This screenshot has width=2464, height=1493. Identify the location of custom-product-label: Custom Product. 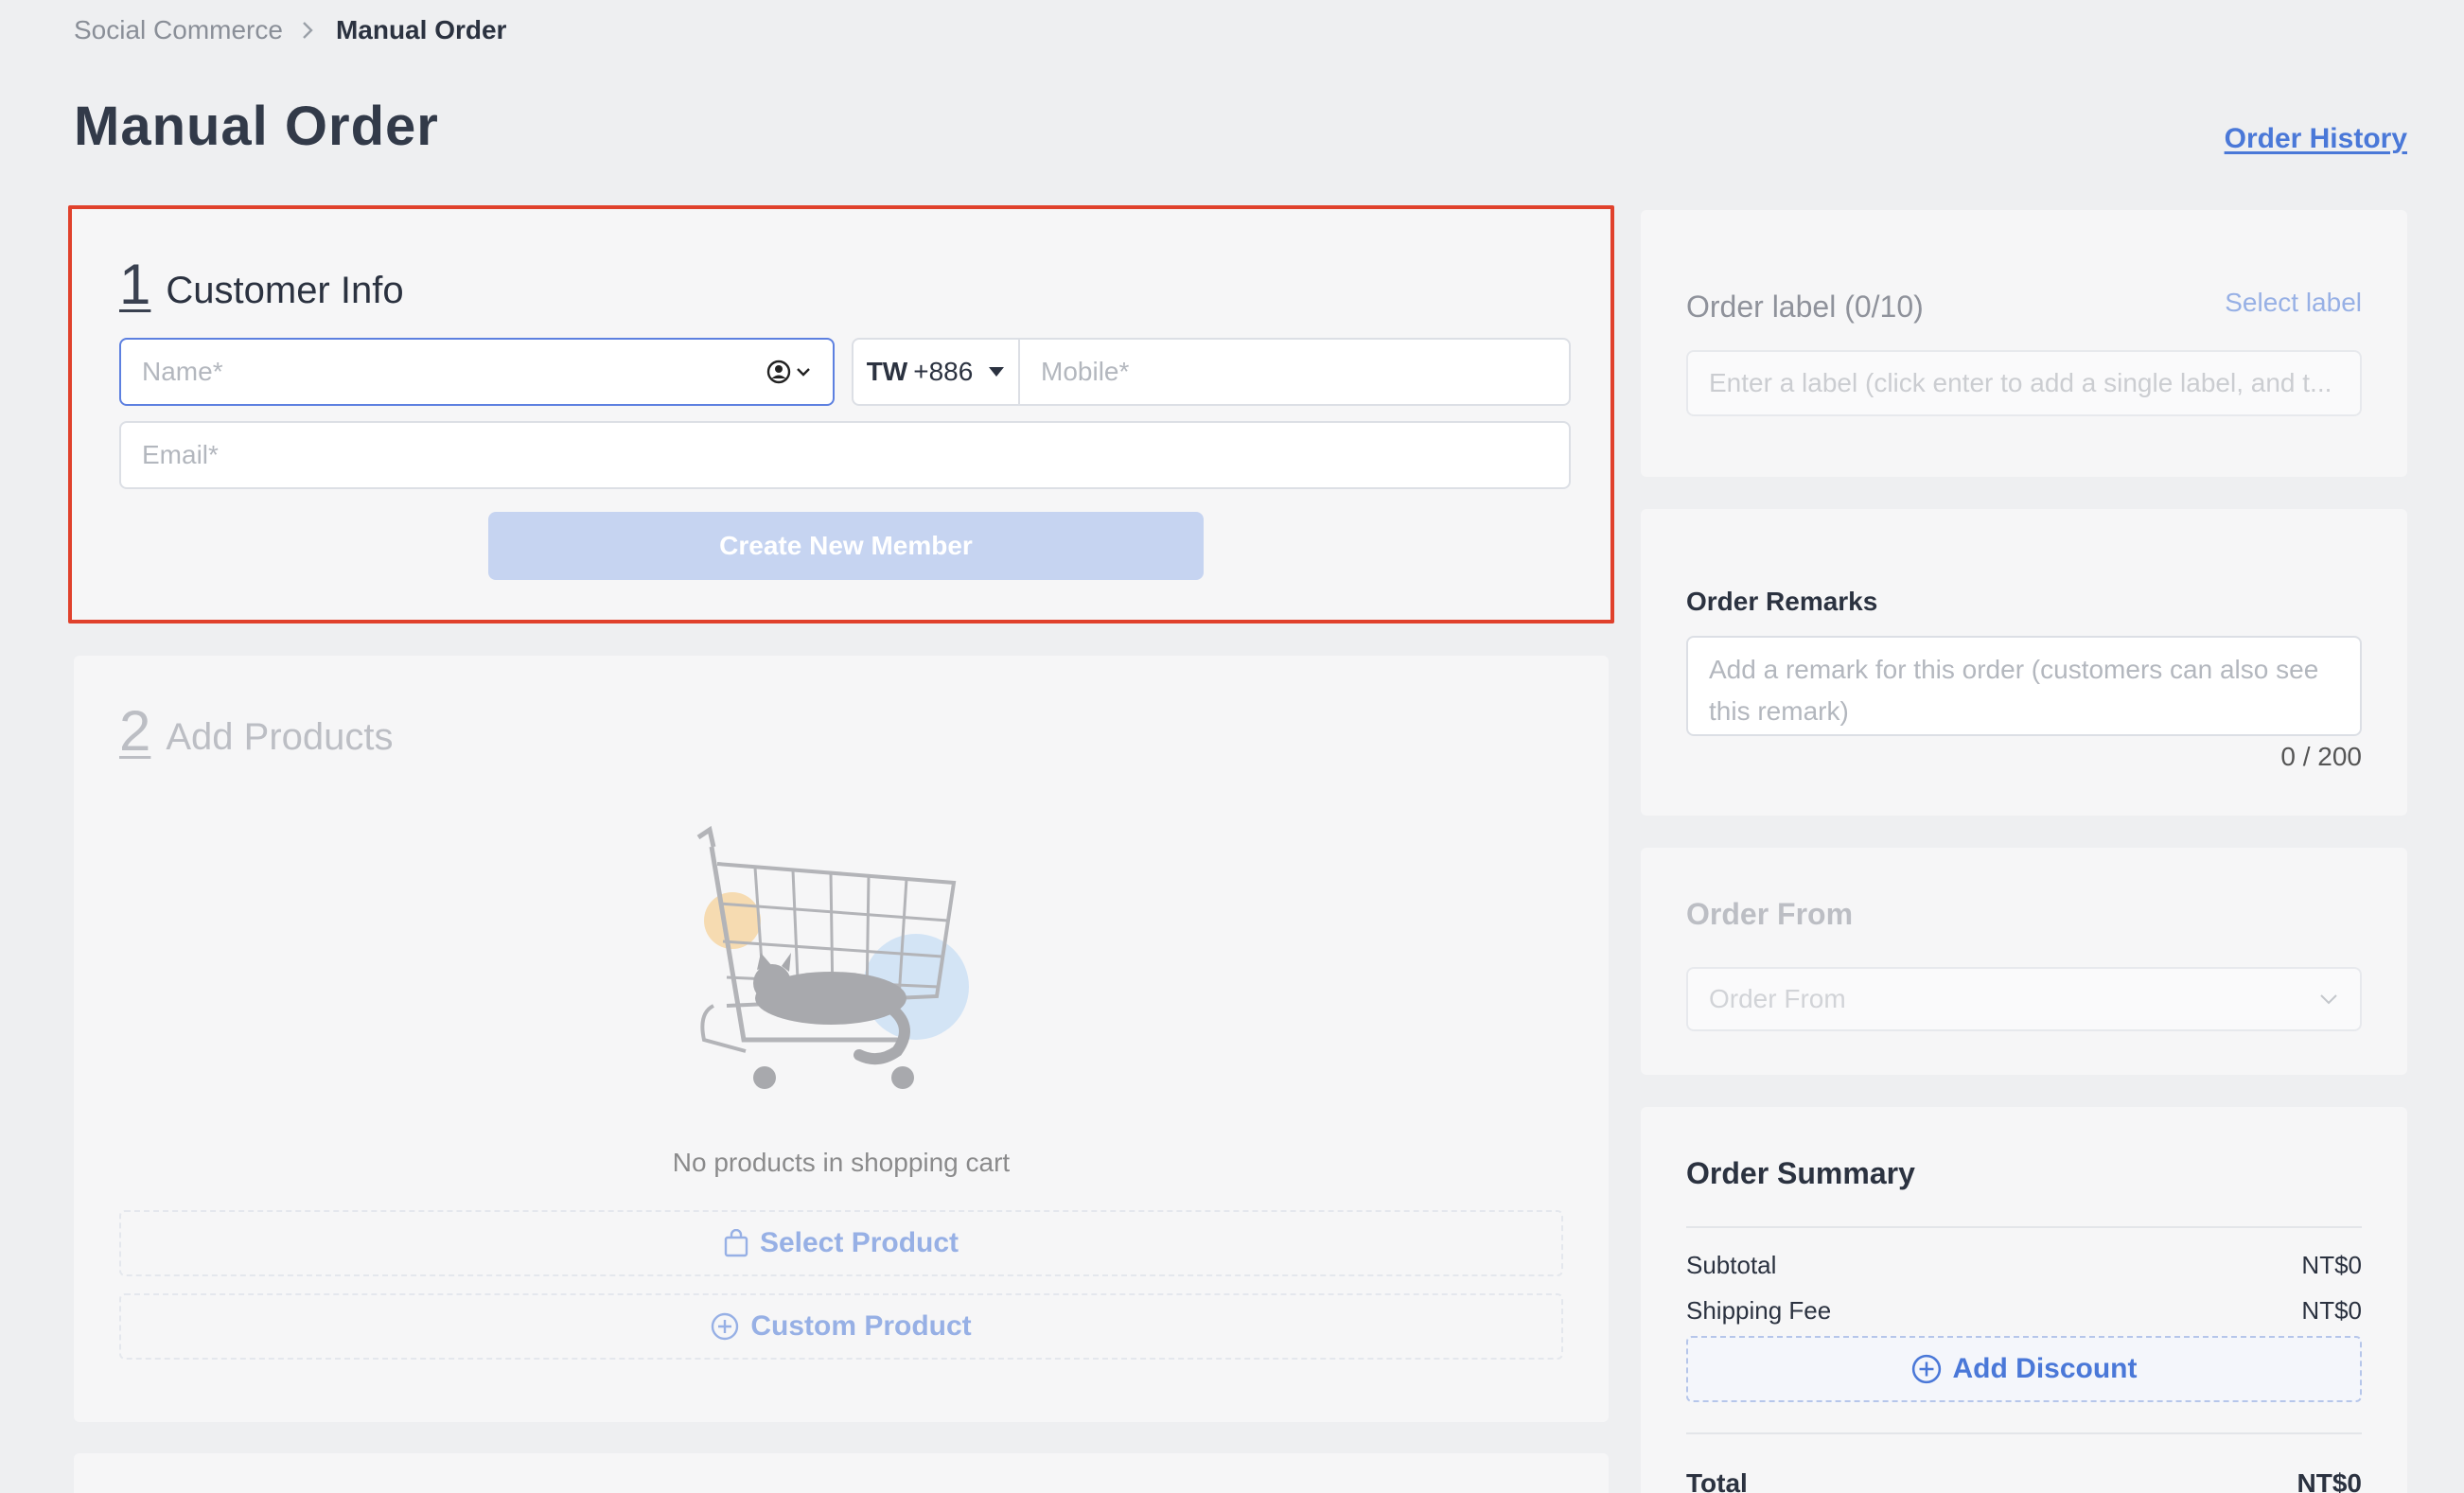
(861, 1326).